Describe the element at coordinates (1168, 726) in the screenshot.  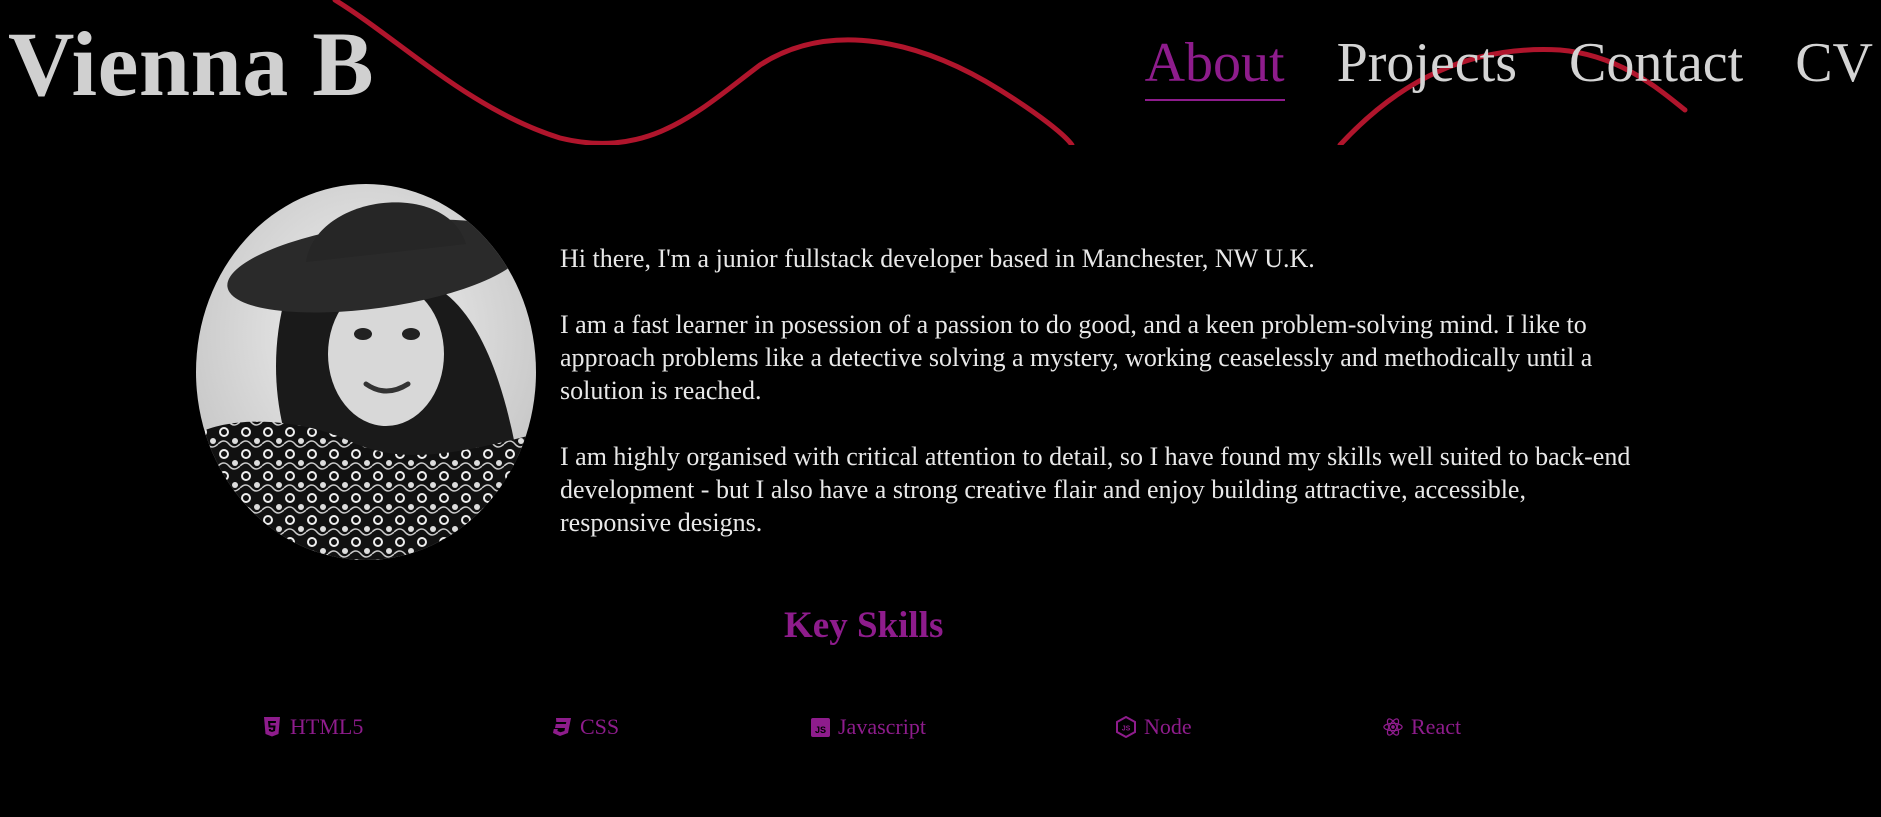
I see `skill-label: Node` at that location.